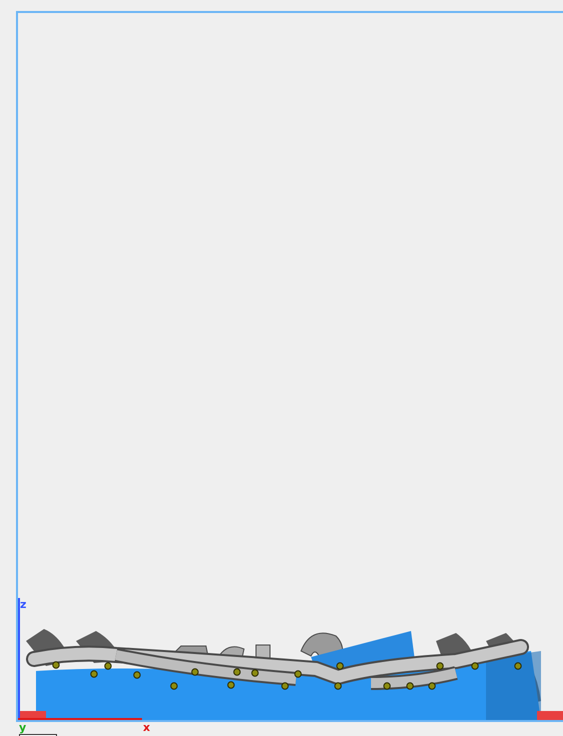  Describe the element at coordinates (146, 728) in the screenshot. I see `axis-label: x` at that location.